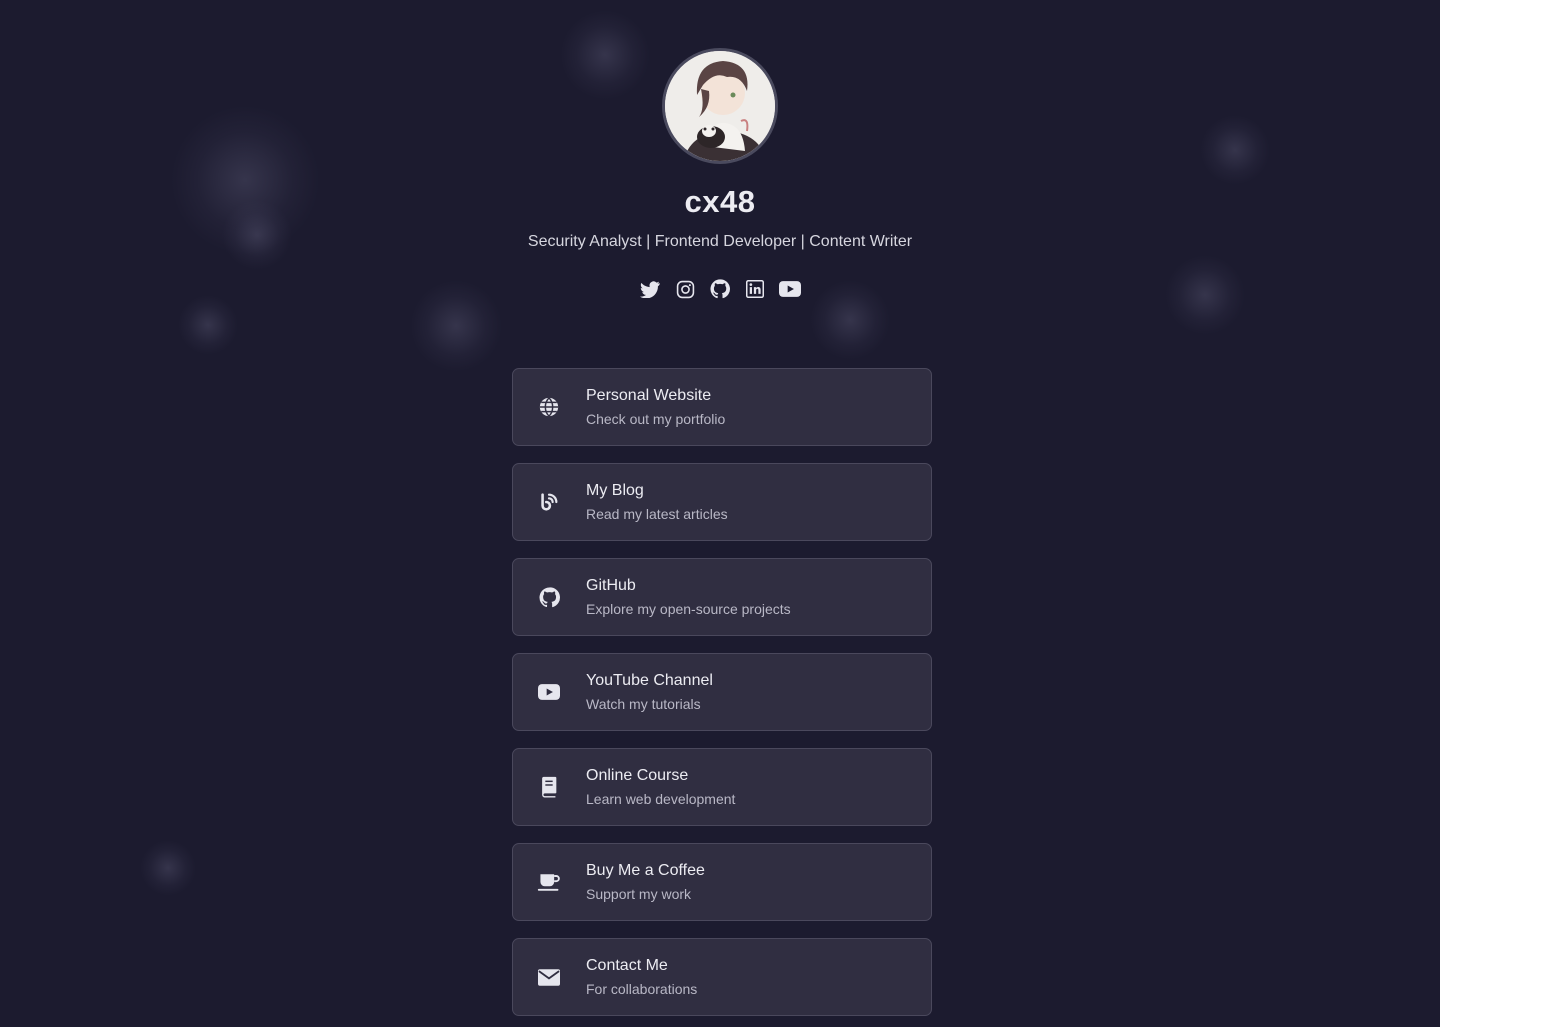  What do you see at coordinates (549, 502) in the screenshot?
I see `blog-icon` at bounding box center [549, 502].